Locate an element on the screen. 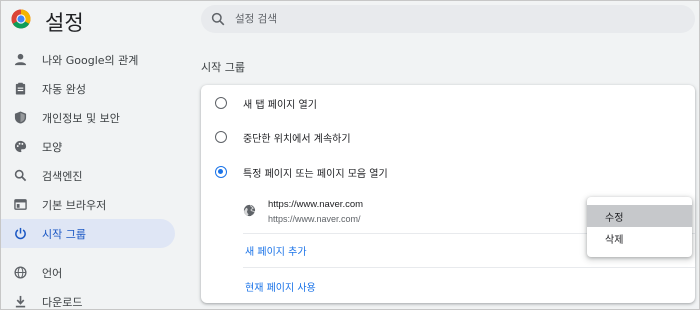 The width and height of the screenshot is (700, 310). sidebar-item-label: 언어 is located at coordinates (52, 273).